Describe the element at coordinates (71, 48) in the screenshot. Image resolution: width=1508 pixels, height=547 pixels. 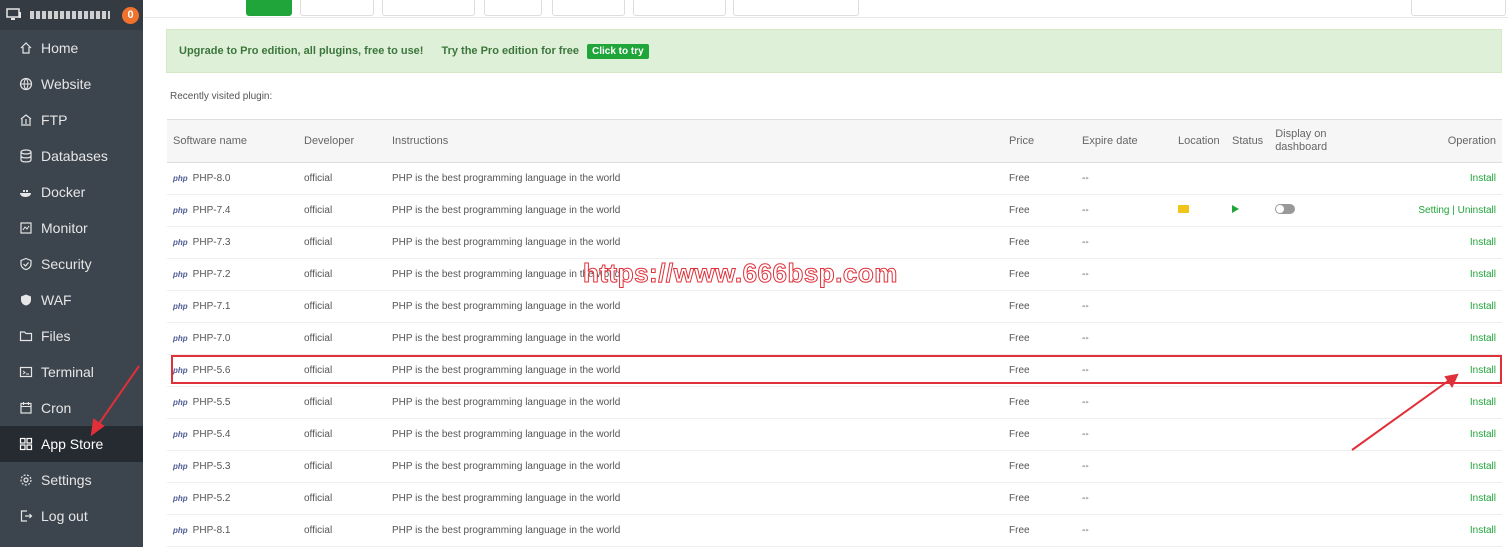
I see `sidebar-item-home: Home` at that location.